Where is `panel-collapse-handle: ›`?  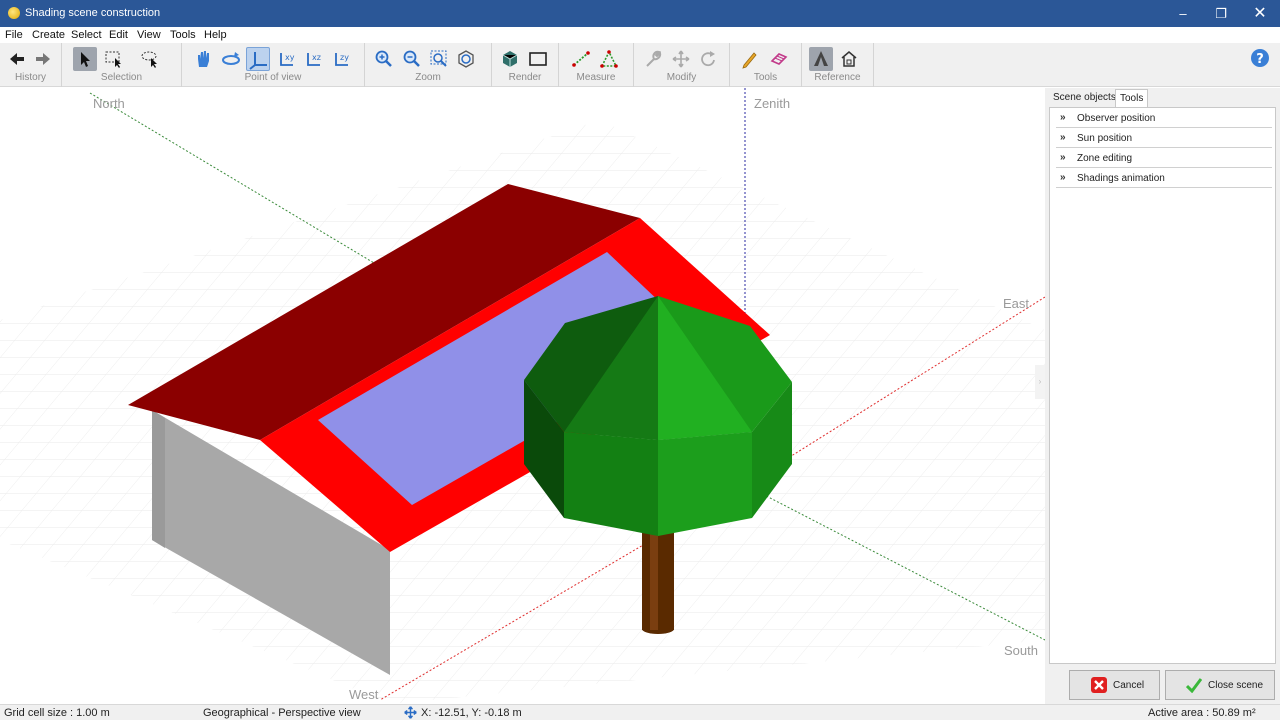
panel-collapse-handle: › is located at coordinates (1040, 382).